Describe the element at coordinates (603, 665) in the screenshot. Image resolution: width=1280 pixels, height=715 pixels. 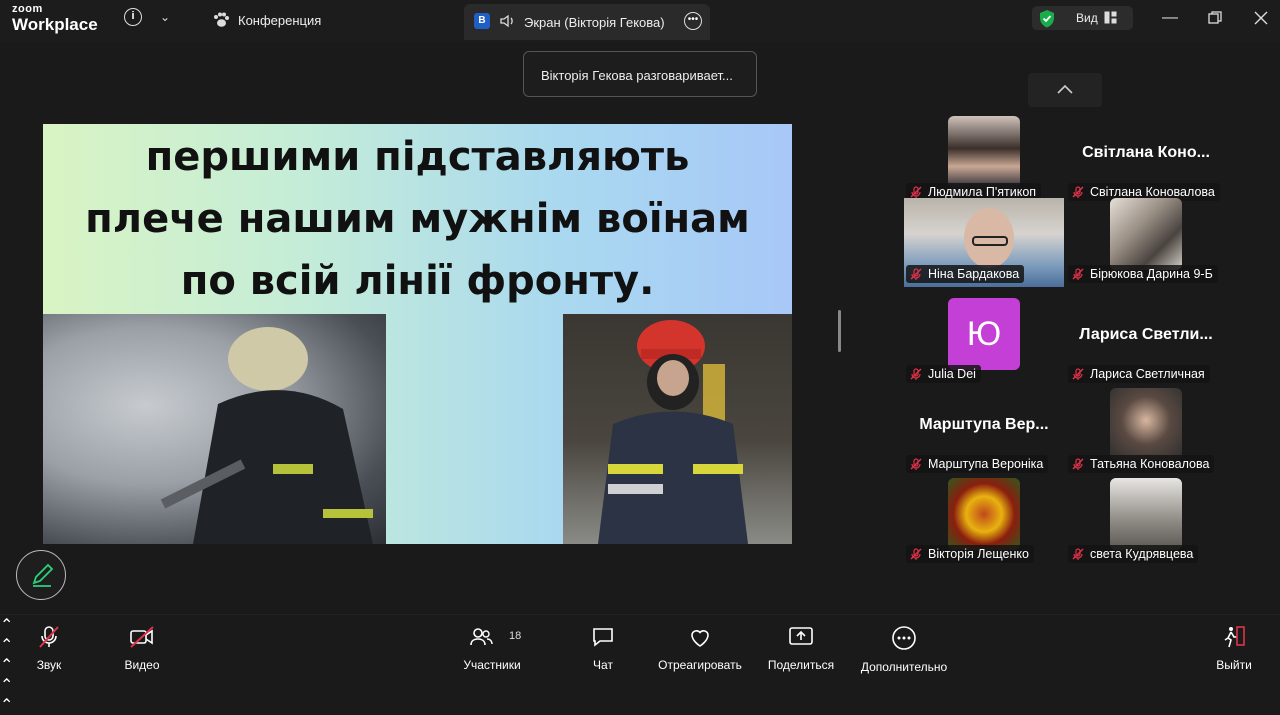
I see `chat-label: Чат` at that location.